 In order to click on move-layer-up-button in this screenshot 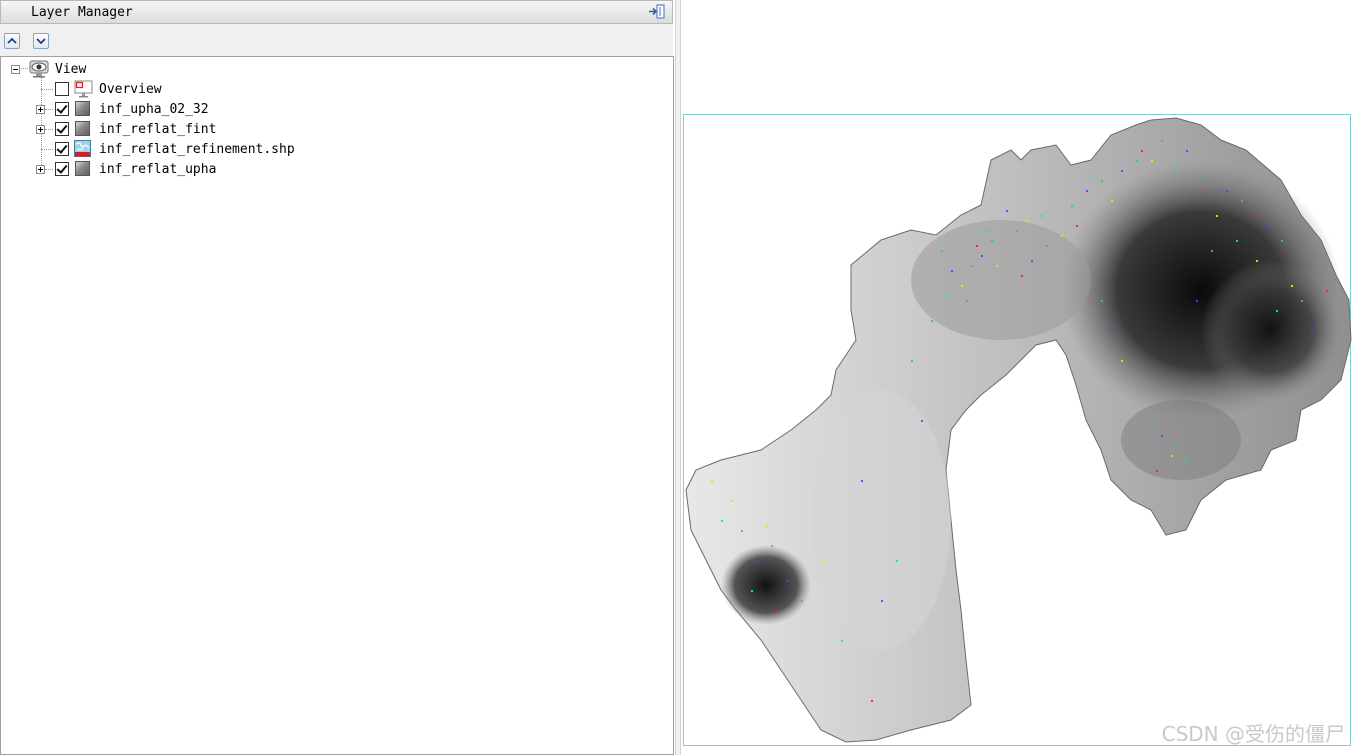, I will do `click(12, 41)`.